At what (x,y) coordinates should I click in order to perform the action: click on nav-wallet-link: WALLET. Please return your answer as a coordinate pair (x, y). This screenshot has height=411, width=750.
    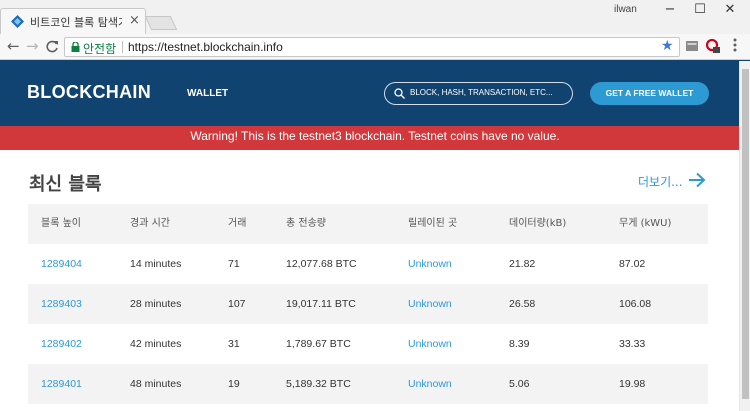
    Looking at the image, I should click on (207, 93).